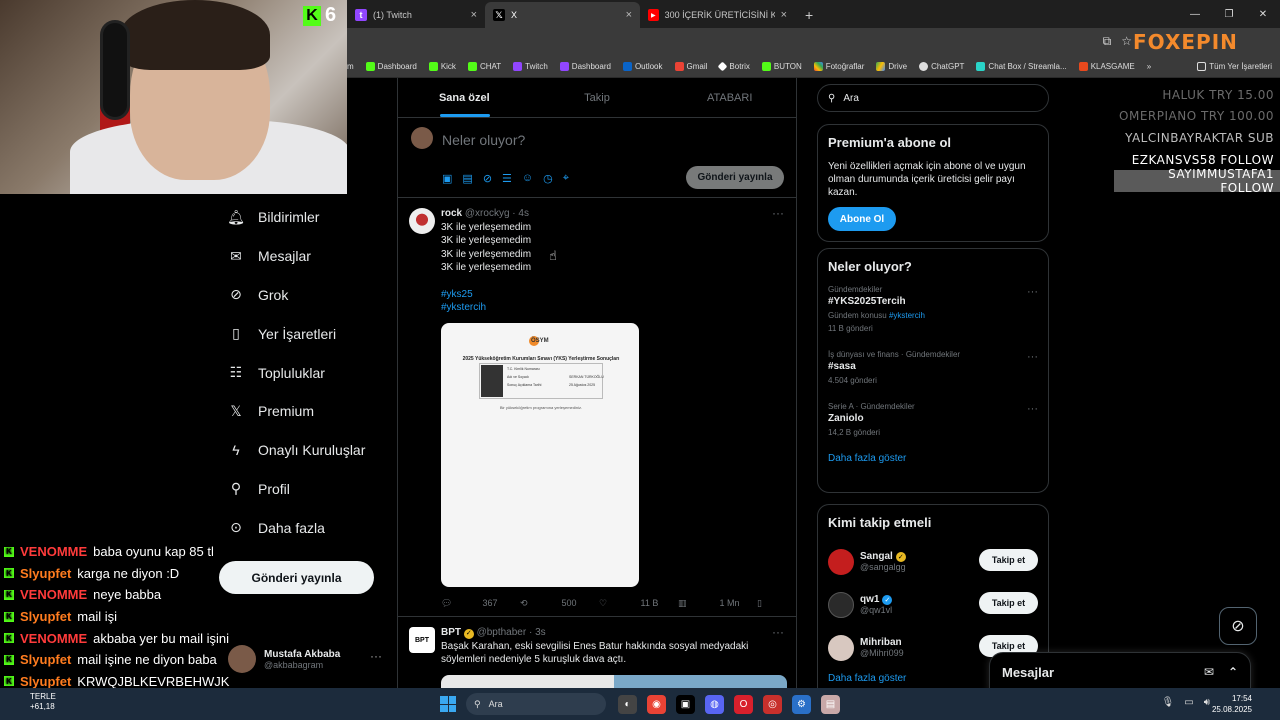  What do you see at coordinates (862, 219) in the screenshot?
I see `subscribe-button: Abone Ol` at bounding box center [862, 219].